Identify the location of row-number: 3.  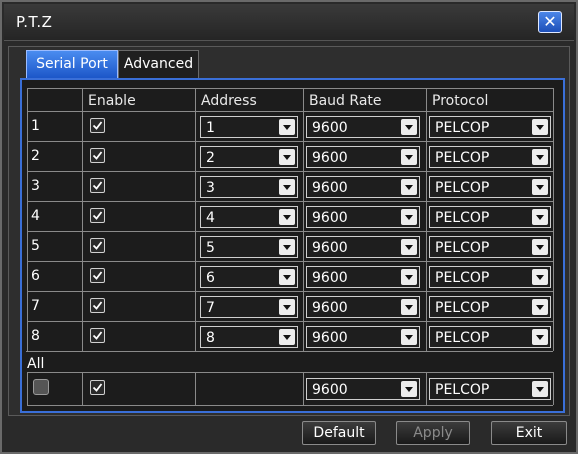
(35, 186).